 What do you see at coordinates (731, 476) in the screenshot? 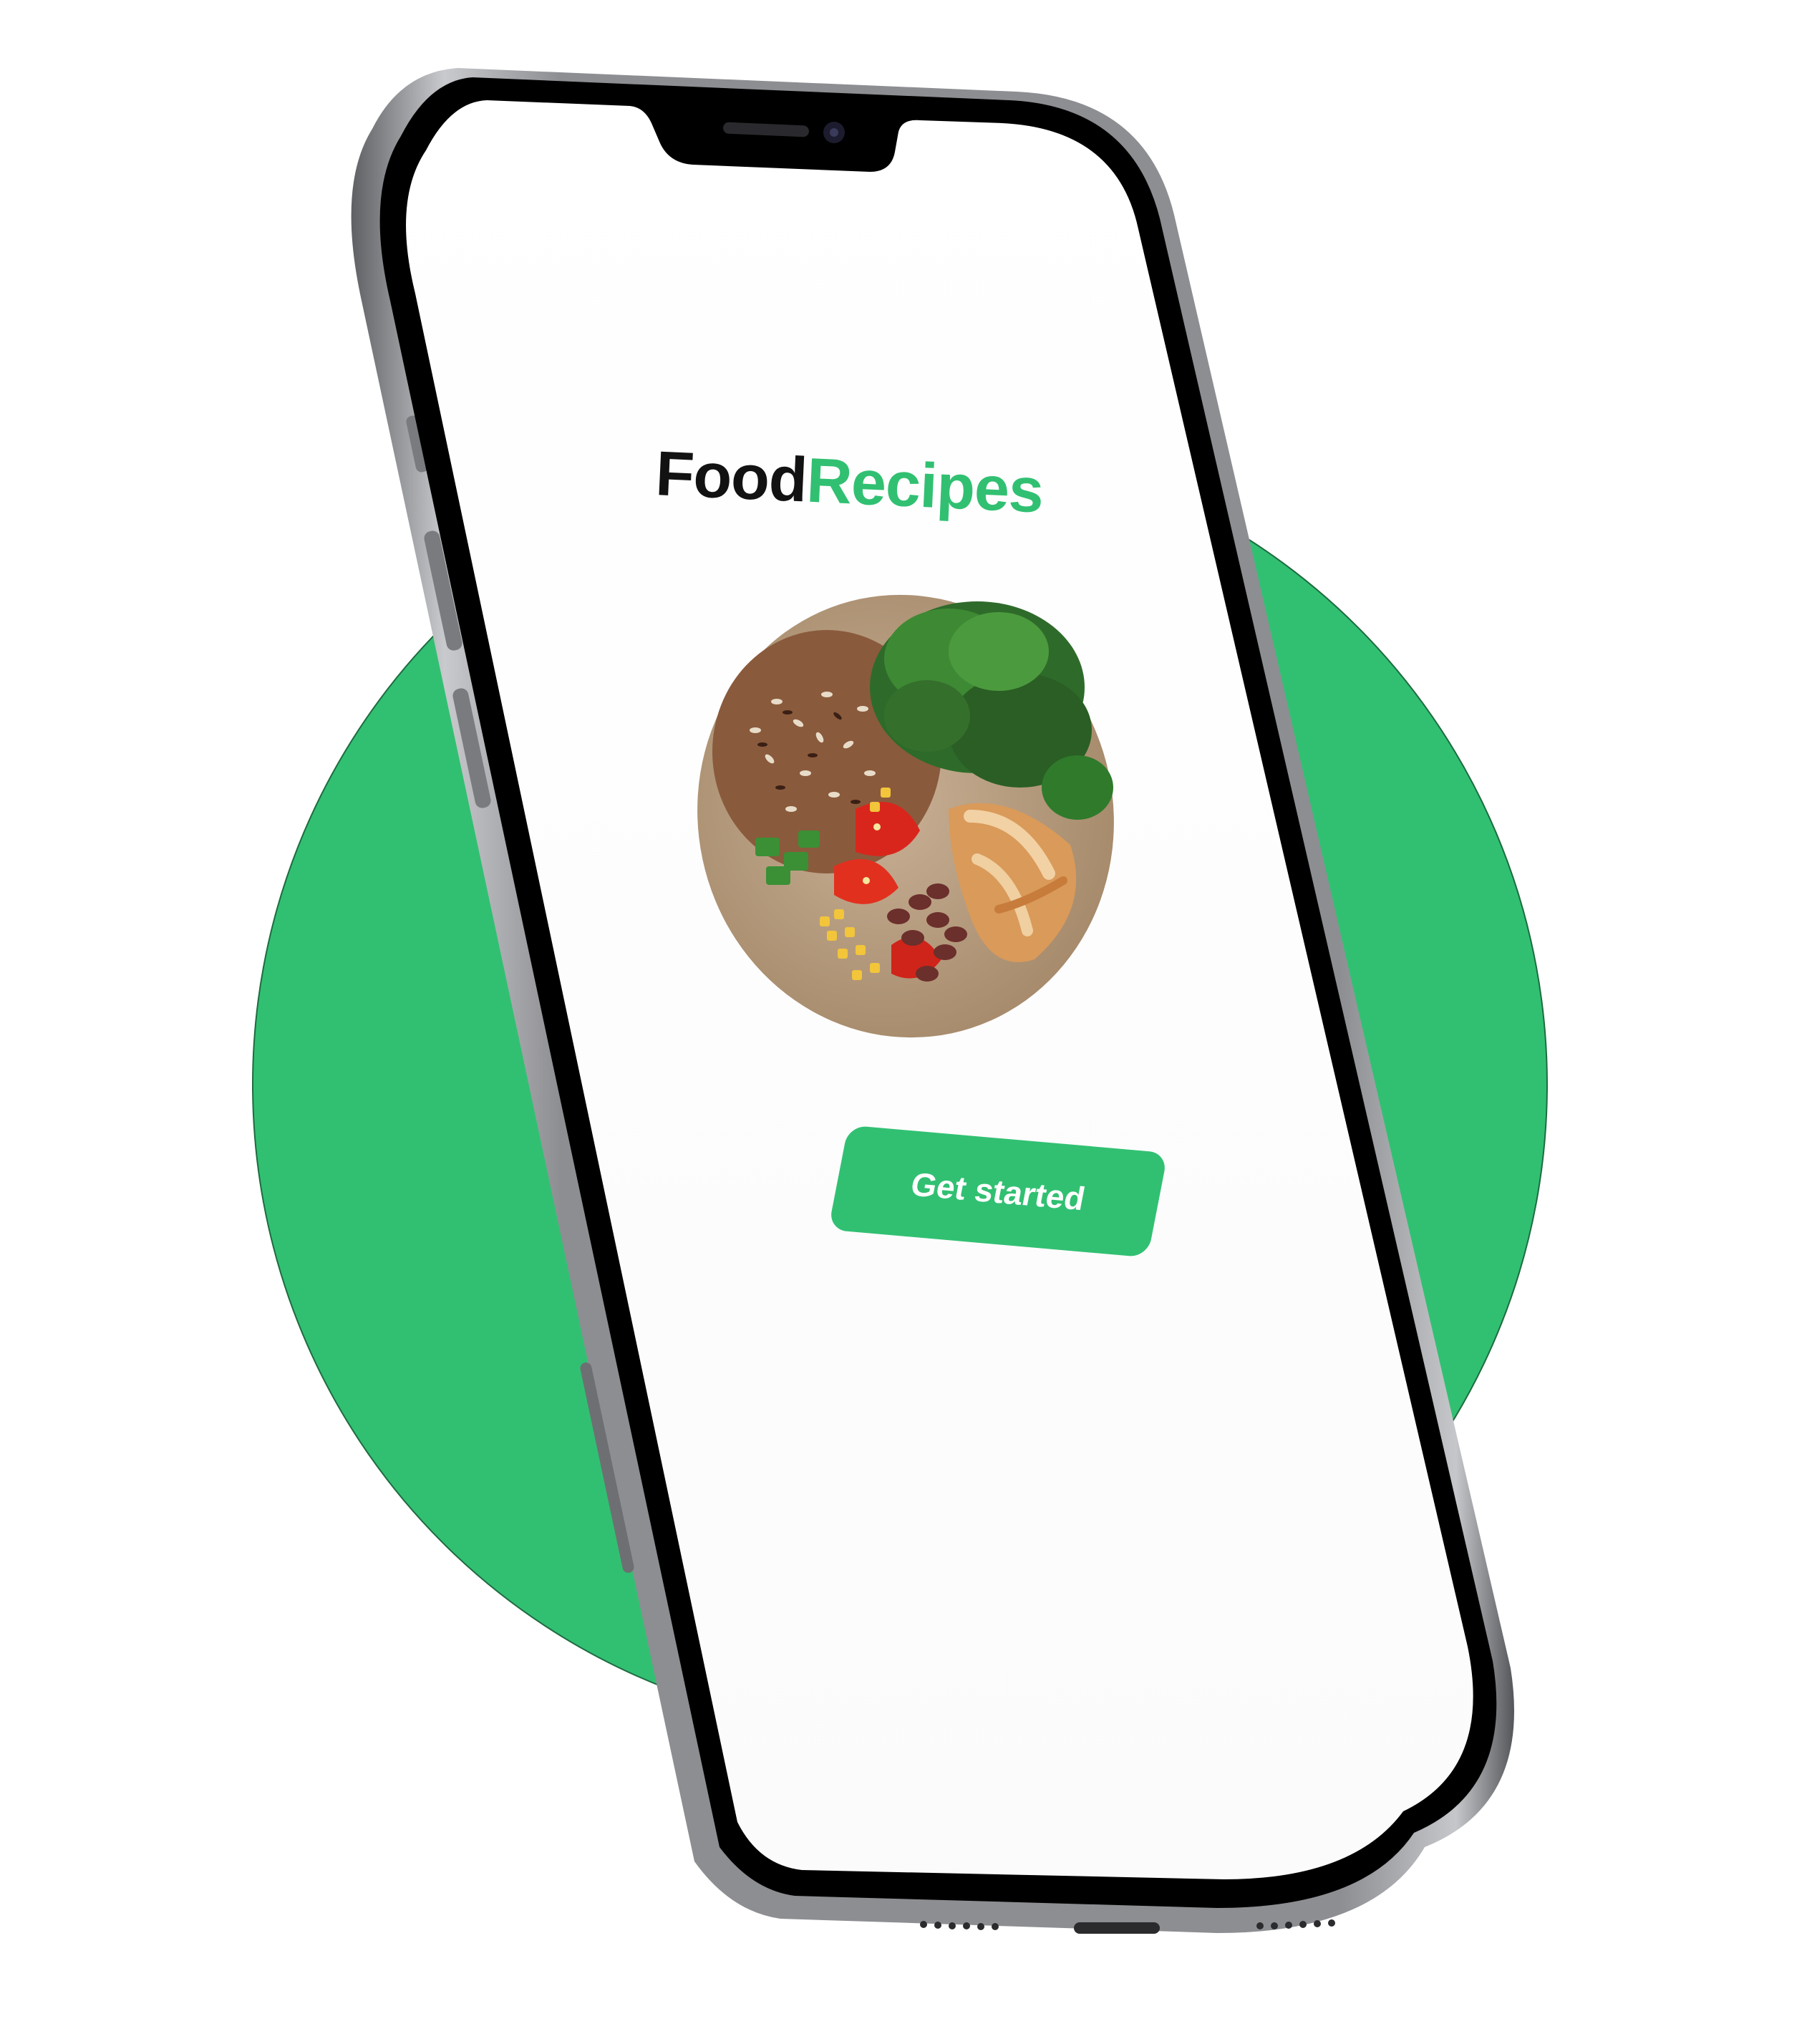
I see `brand-food-text: Food` at bounding box center [731, 476].